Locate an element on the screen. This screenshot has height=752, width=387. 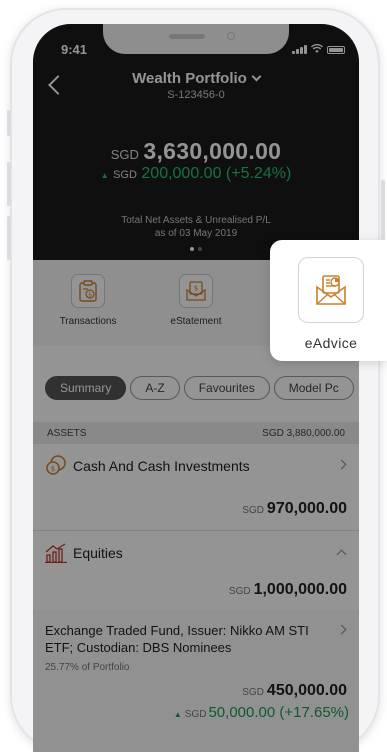
page-dot is located at coordinates (200, 249).